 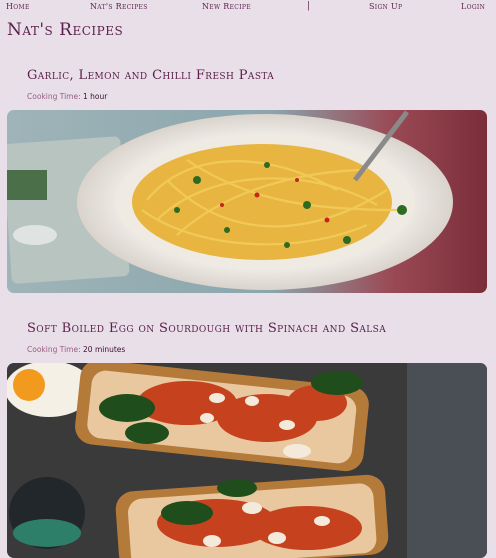 I want to click on cooking-time: Cooking Time: 1 hour, so click(x=67, y=96).